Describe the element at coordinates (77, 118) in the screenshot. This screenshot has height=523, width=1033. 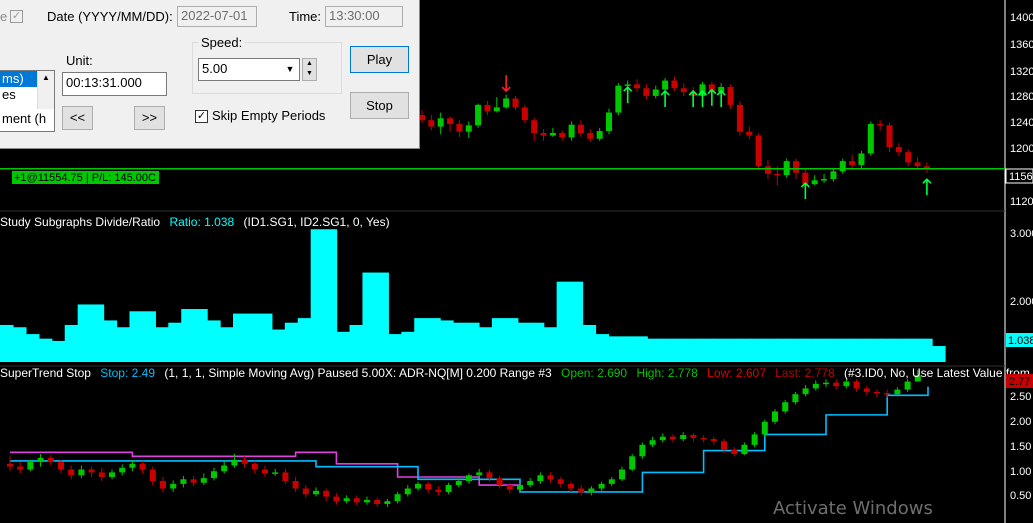
I see `step-back-button: <<` at that location.